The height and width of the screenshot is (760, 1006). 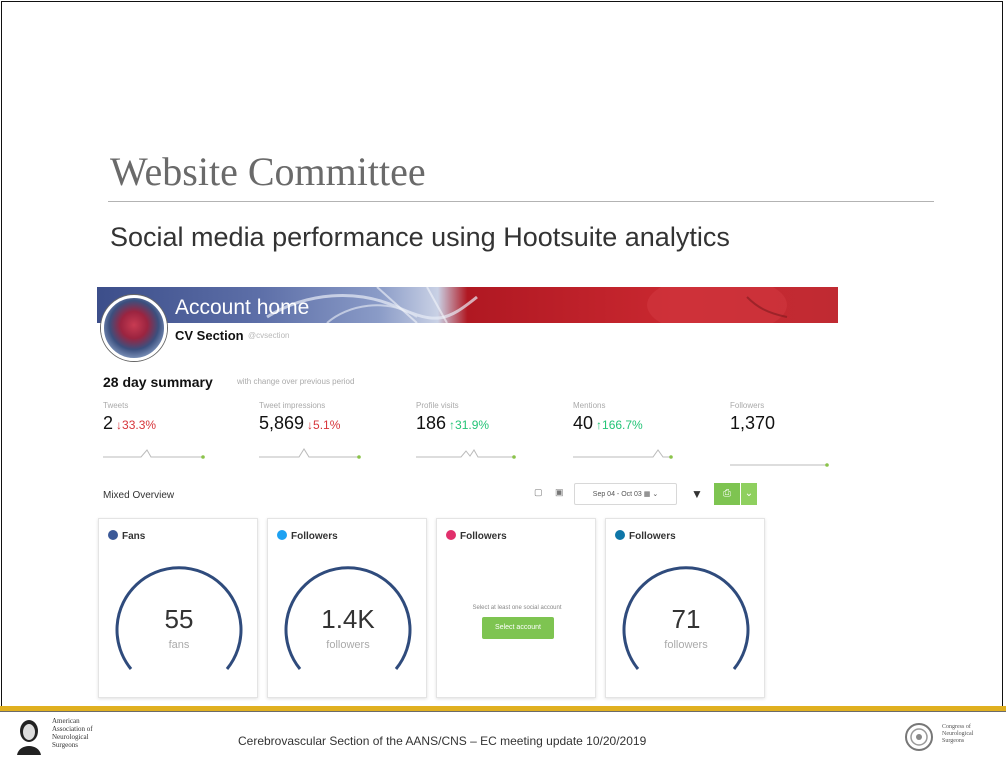 What do you see at coordinates (619, 425) in the screenshot?
I see `metric-change: ↑166.7%` at bounding box center [619, 425].